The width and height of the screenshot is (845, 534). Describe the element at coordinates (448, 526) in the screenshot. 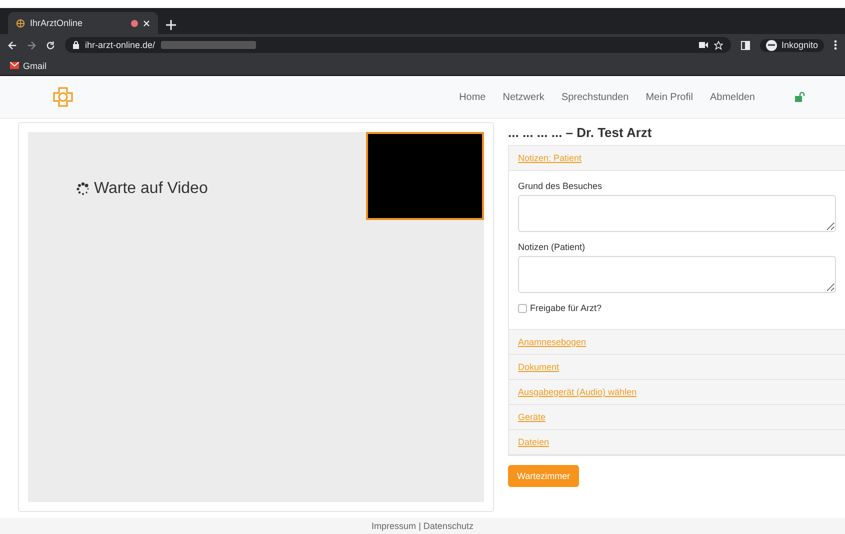

I see `footer-link: Datenschutz` at that location.